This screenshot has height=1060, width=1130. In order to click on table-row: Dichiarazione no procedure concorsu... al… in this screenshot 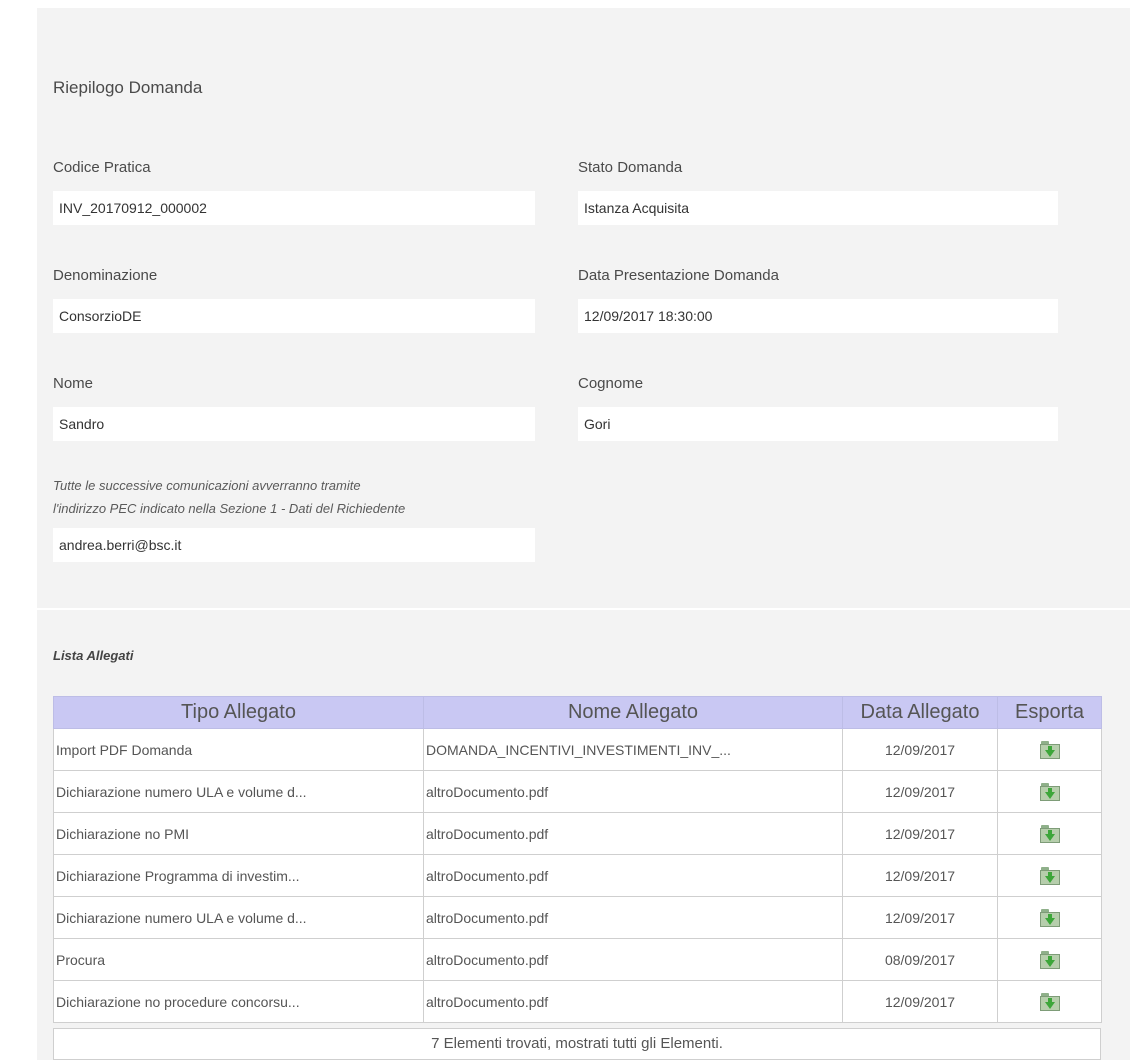, I will do `click(577, 1001)`.